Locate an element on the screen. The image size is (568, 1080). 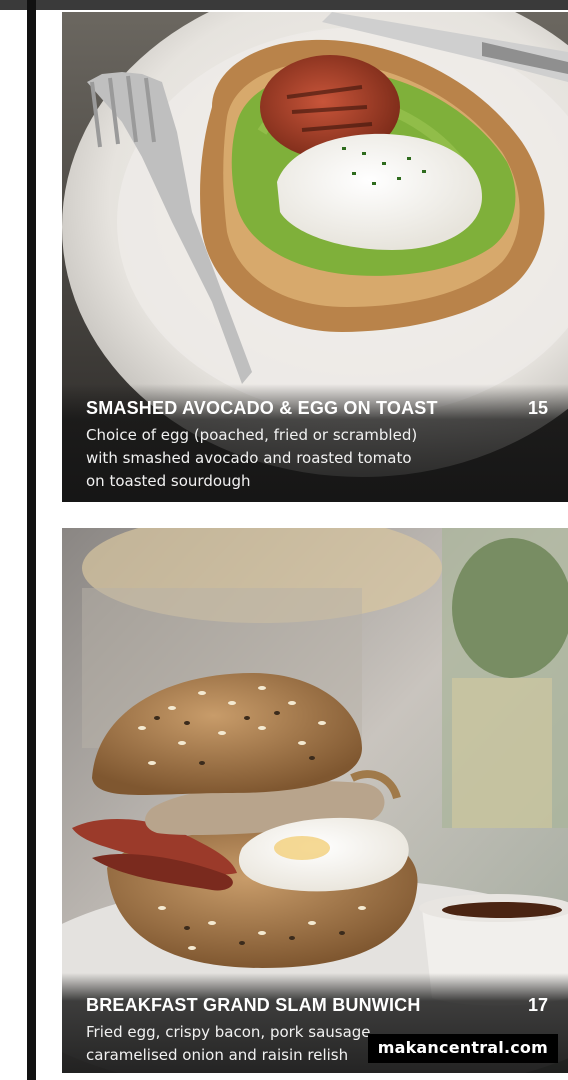
dish-price: 15 is located at coordinates (537, 408).